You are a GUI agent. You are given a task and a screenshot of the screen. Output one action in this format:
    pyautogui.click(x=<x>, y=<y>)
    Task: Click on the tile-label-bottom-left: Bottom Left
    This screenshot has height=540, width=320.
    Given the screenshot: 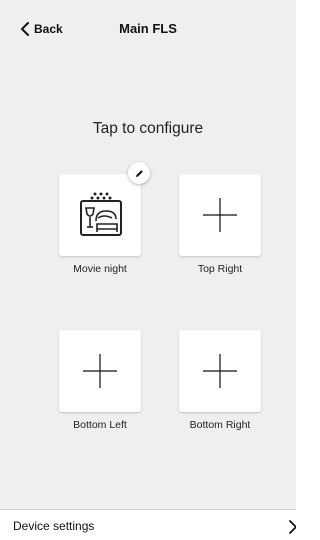 What is the action you would take?
    pyautogui.click(x=100, y=425)
    